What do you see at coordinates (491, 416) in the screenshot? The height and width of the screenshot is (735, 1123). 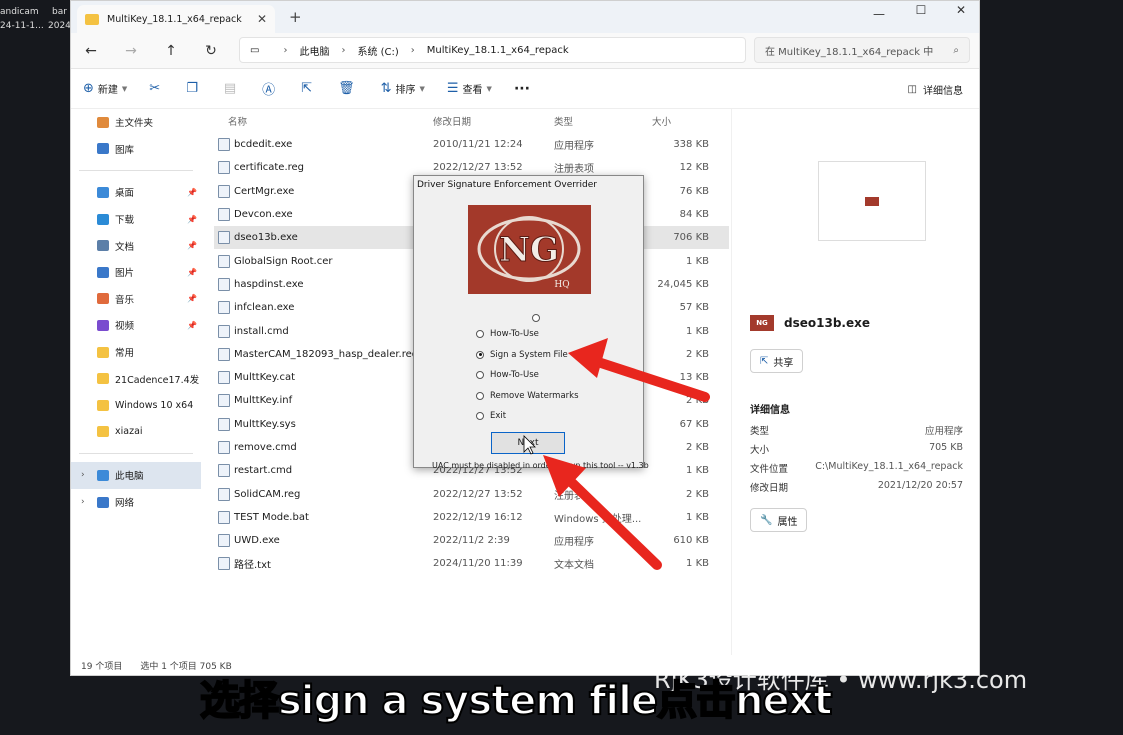 I see `radio-option: Exit` at bounding box center [491, 416].